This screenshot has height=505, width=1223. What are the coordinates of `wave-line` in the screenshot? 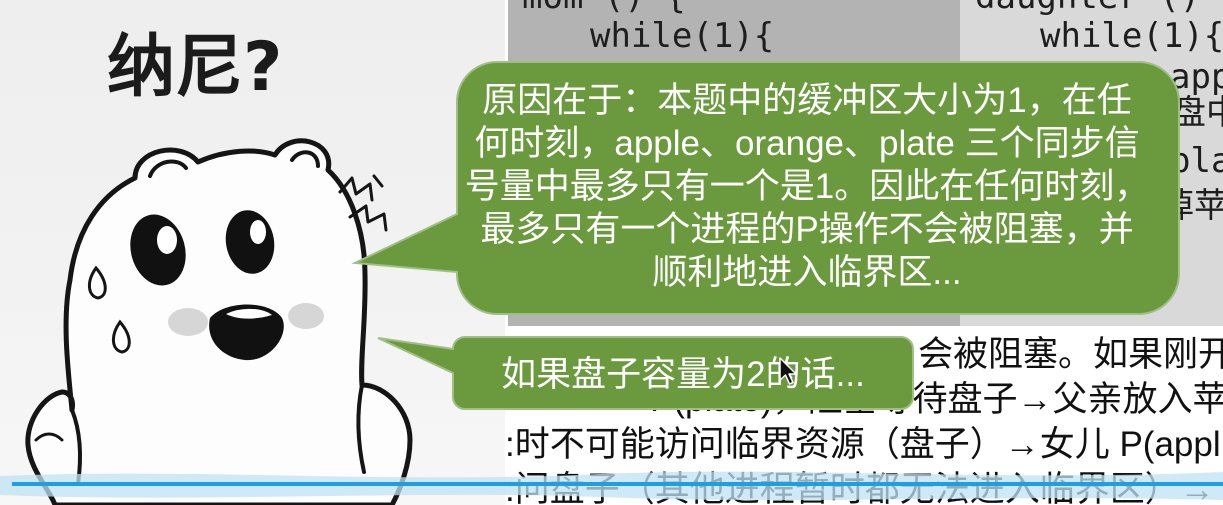 It's located at (617, 484).